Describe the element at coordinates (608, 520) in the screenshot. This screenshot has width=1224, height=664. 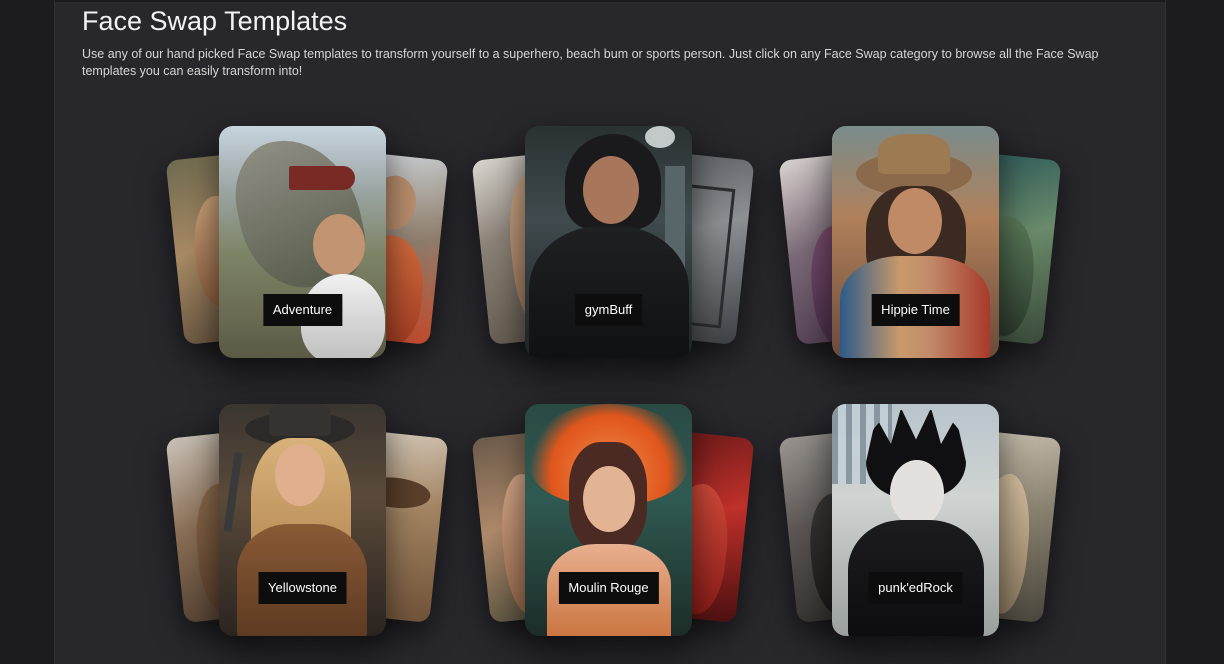
I see `card-front-image: Moulin Rouge` at that location.